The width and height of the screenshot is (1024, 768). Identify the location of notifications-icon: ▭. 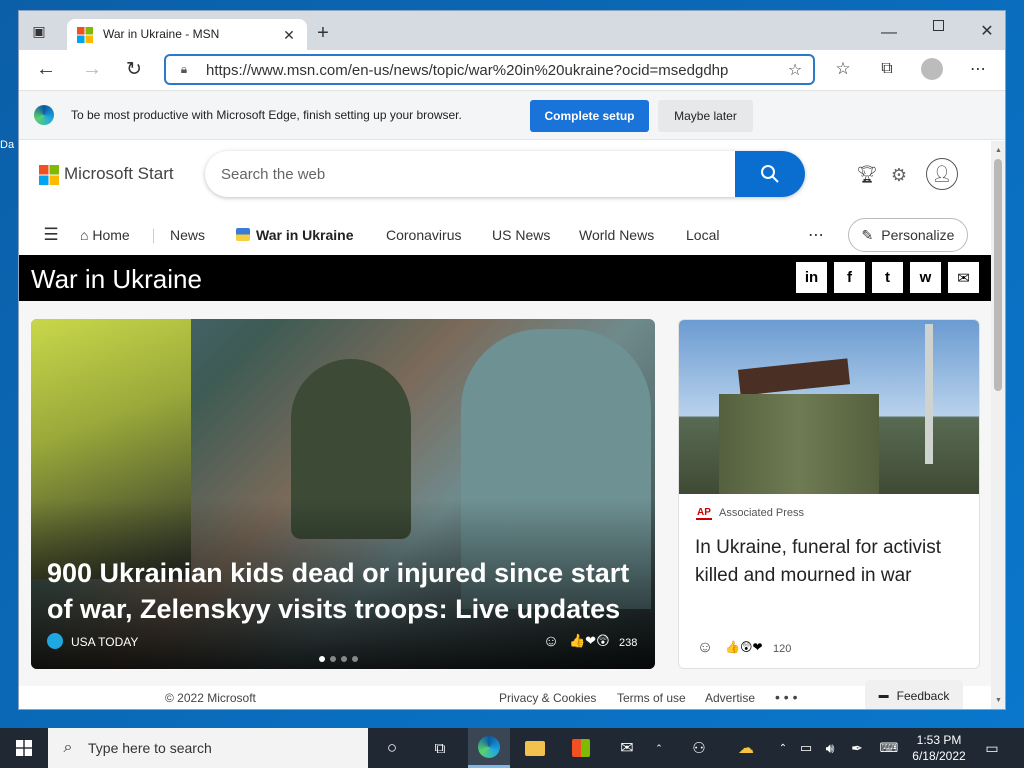
(992, 748).